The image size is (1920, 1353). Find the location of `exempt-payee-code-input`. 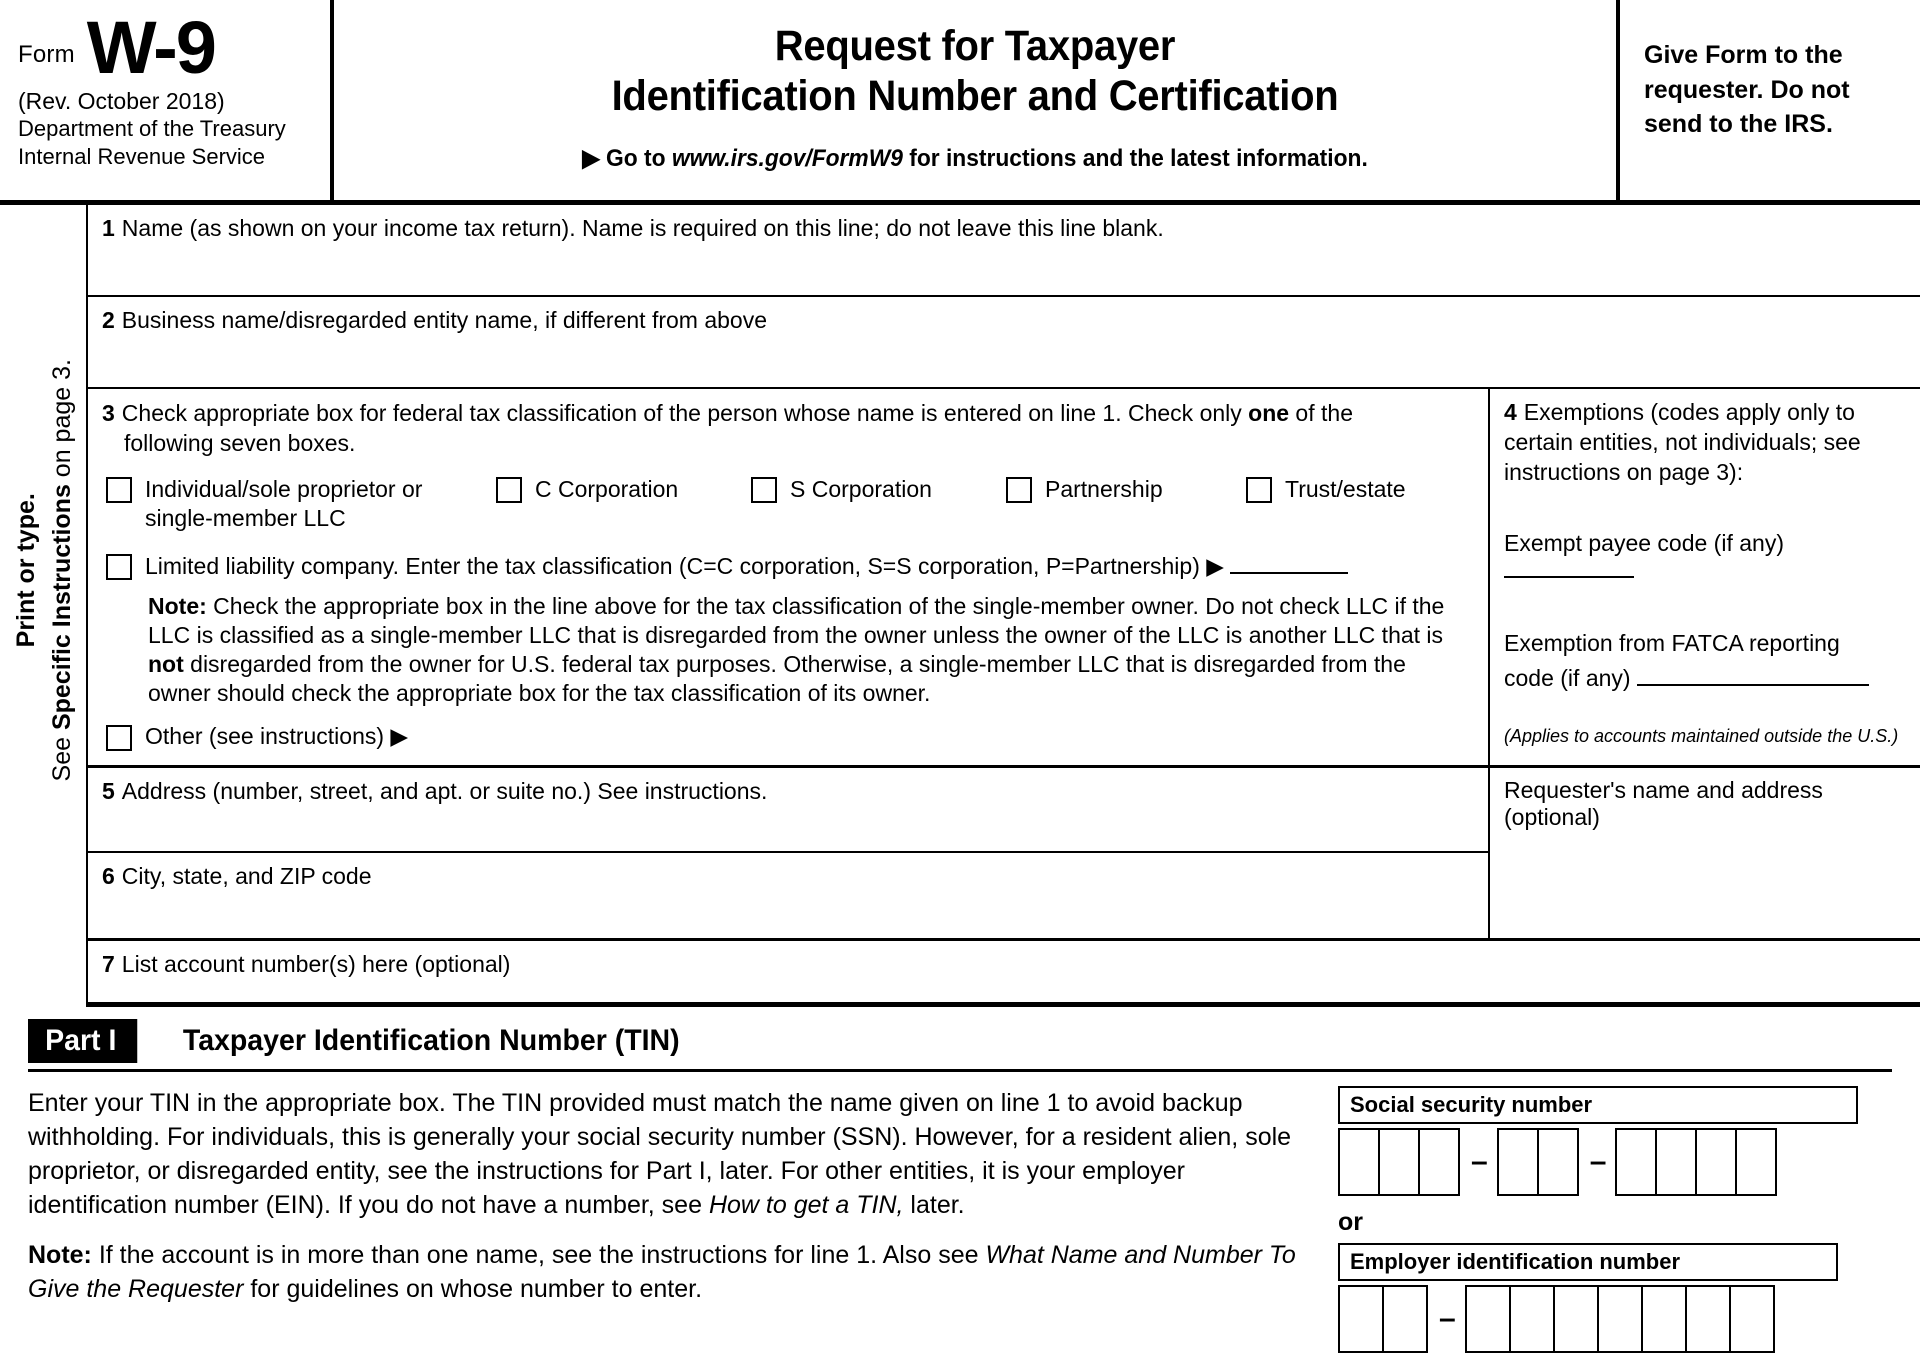

exempt-payee-code-input is located at coordinates (1569, 568).